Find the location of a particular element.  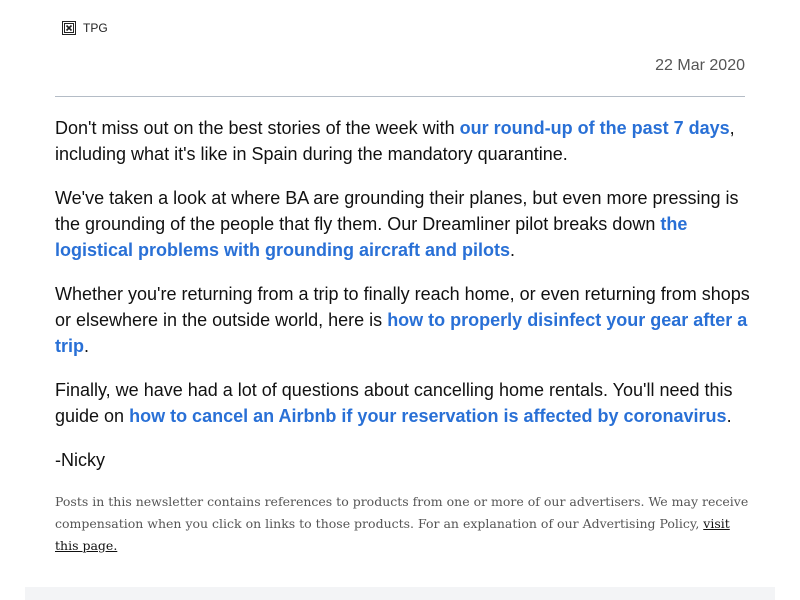

newsletter-date: 22 Mar 2020 is located at coordinates (700, 65).